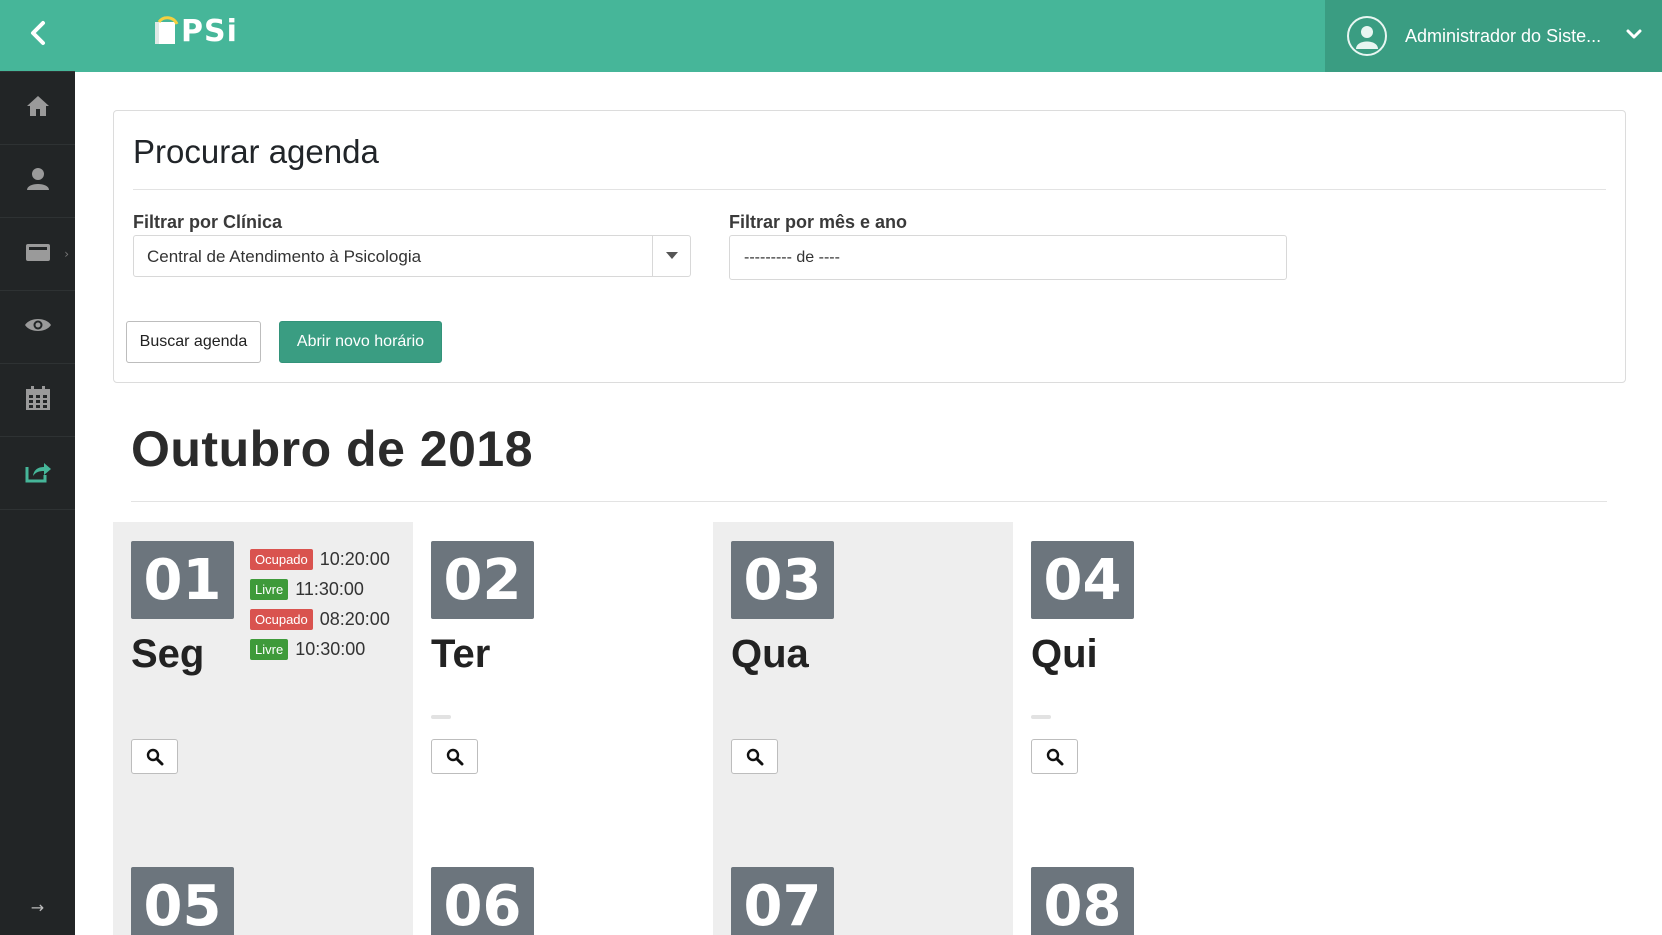 Image resolution: width=1662 pixels, height=935 pixels. Describe the element at coordinates (1008, 257) in the screenshot. I see `month-year-input` at that location.